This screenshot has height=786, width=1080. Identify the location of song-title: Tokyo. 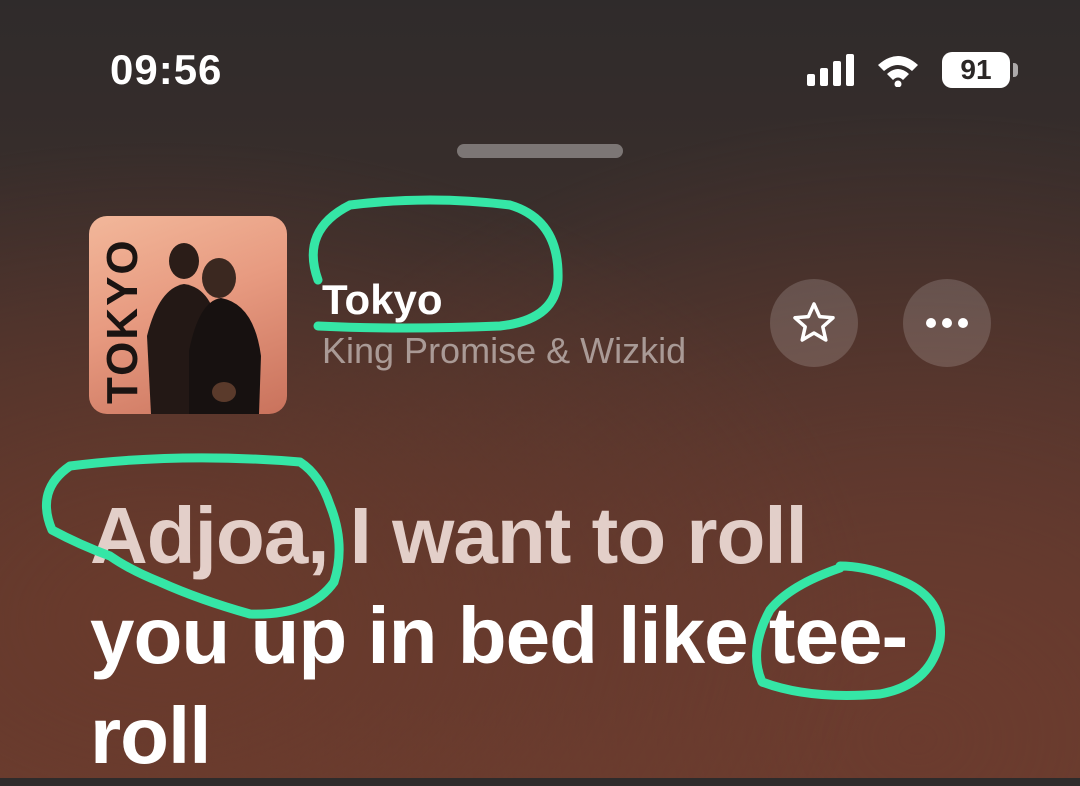
(382, 299).